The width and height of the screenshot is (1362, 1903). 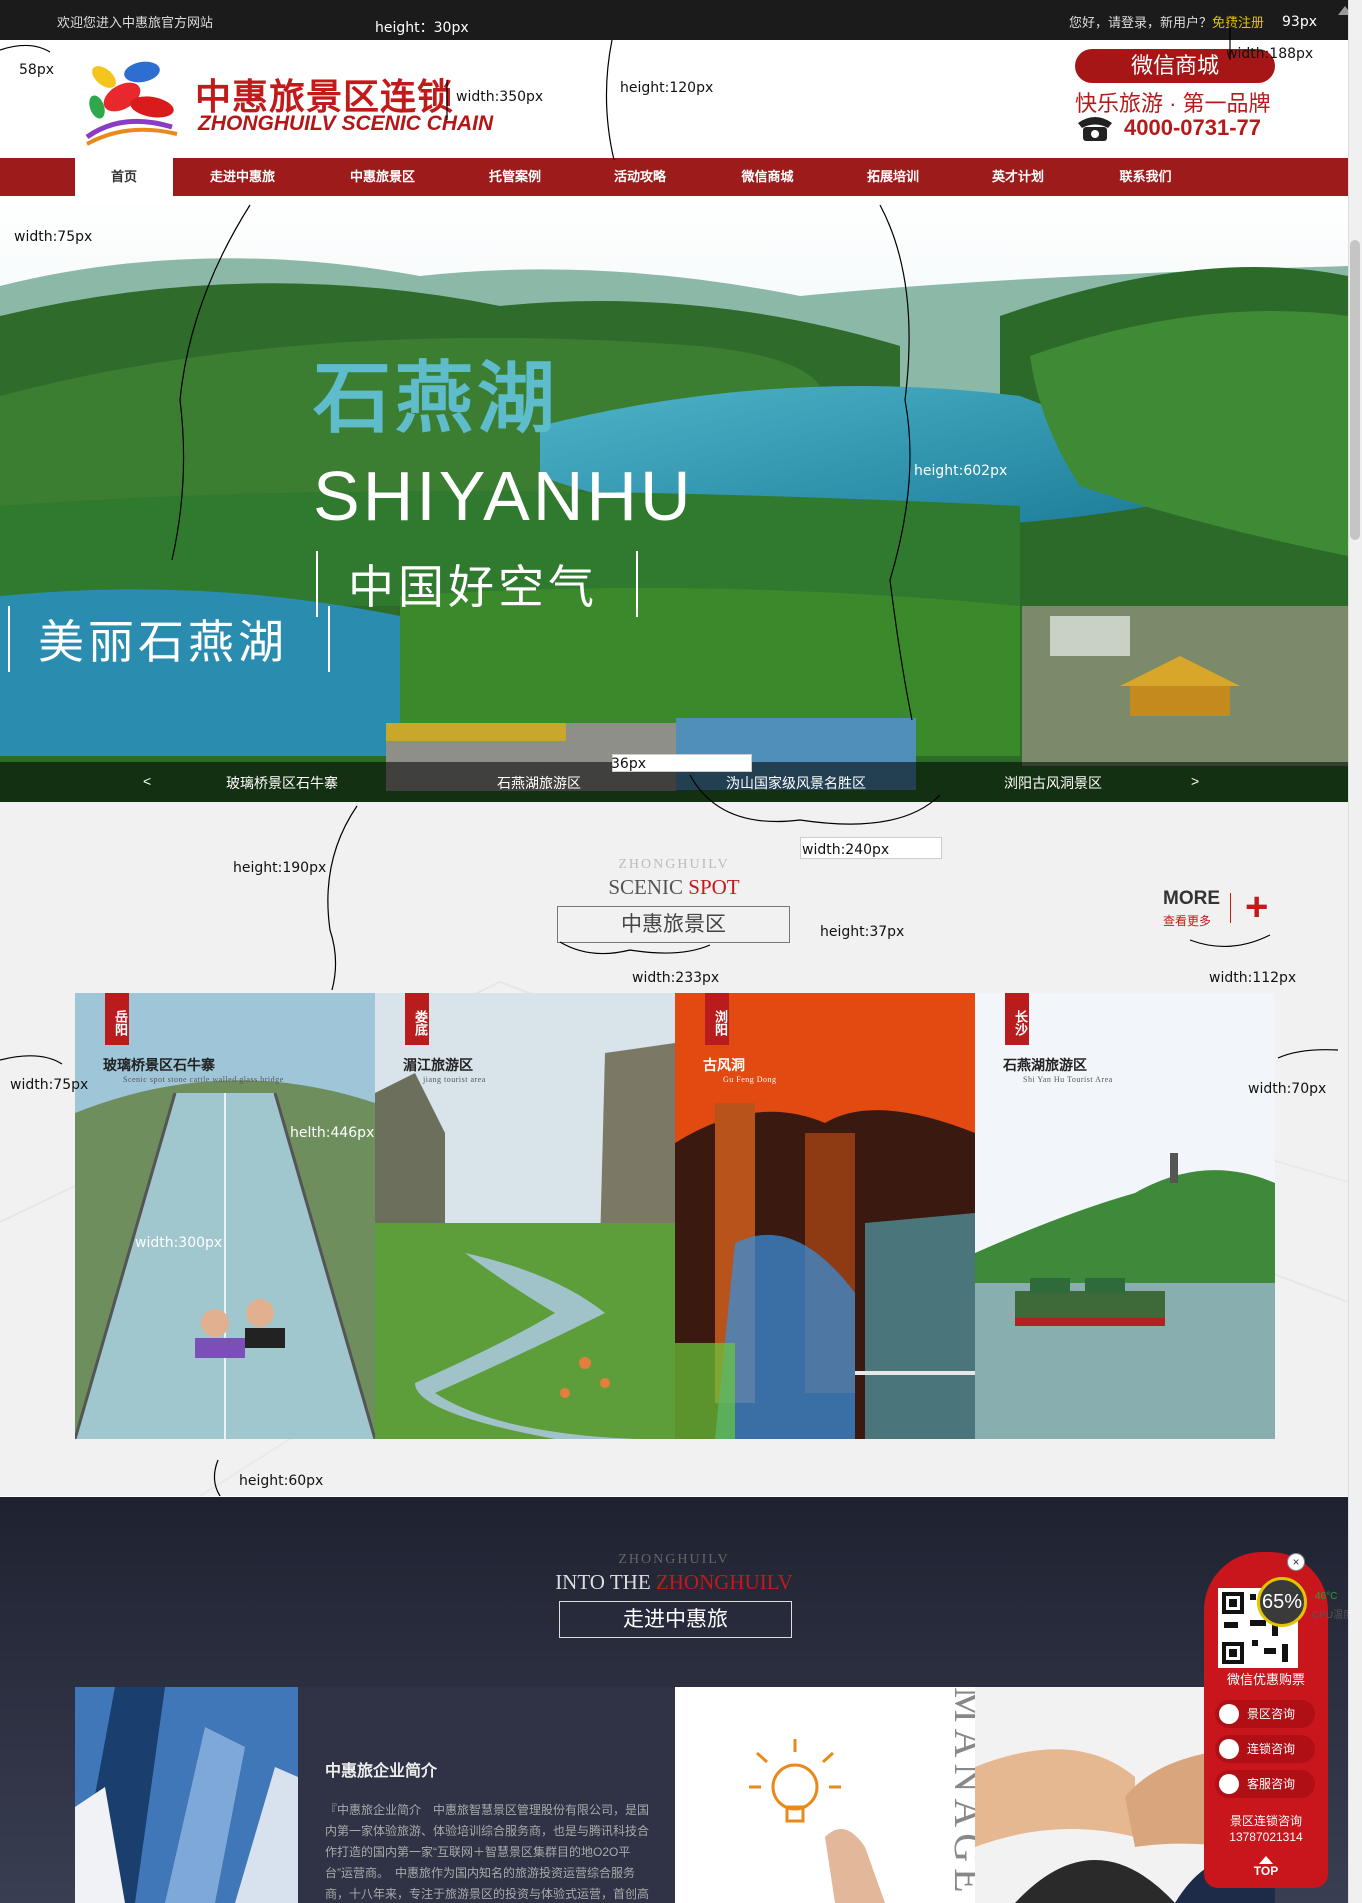 What do you see at coordinates (1271, 1714) in the screenshot?
I see `scenic-consult-label: 景区咨询` at bounding box center [1271, 1714].